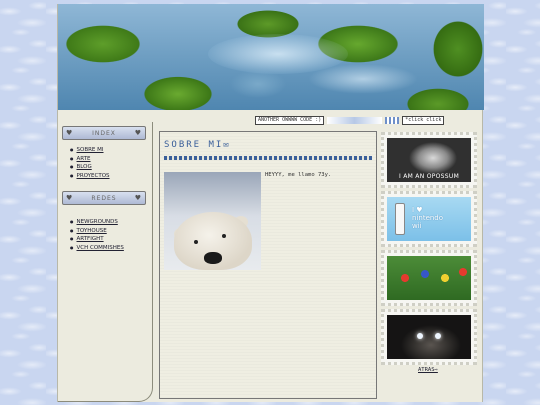 The height and width of the screenshot is (405, 540). I want to click on sidebar-header-redes-label: REDES, so click(104, 198).